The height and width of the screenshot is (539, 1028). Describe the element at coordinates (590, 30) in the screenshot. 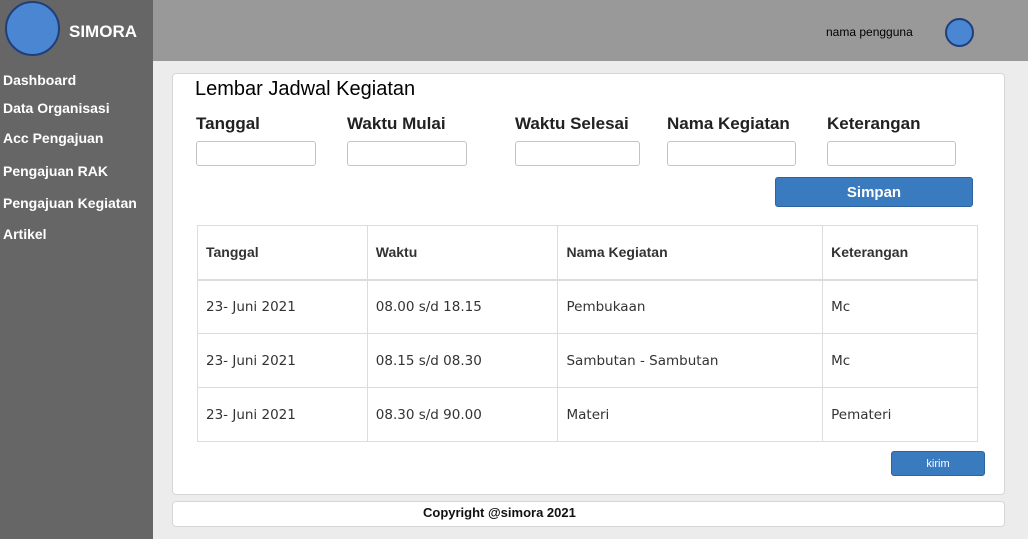

I see `top-bar: nama pengguna` at that location.